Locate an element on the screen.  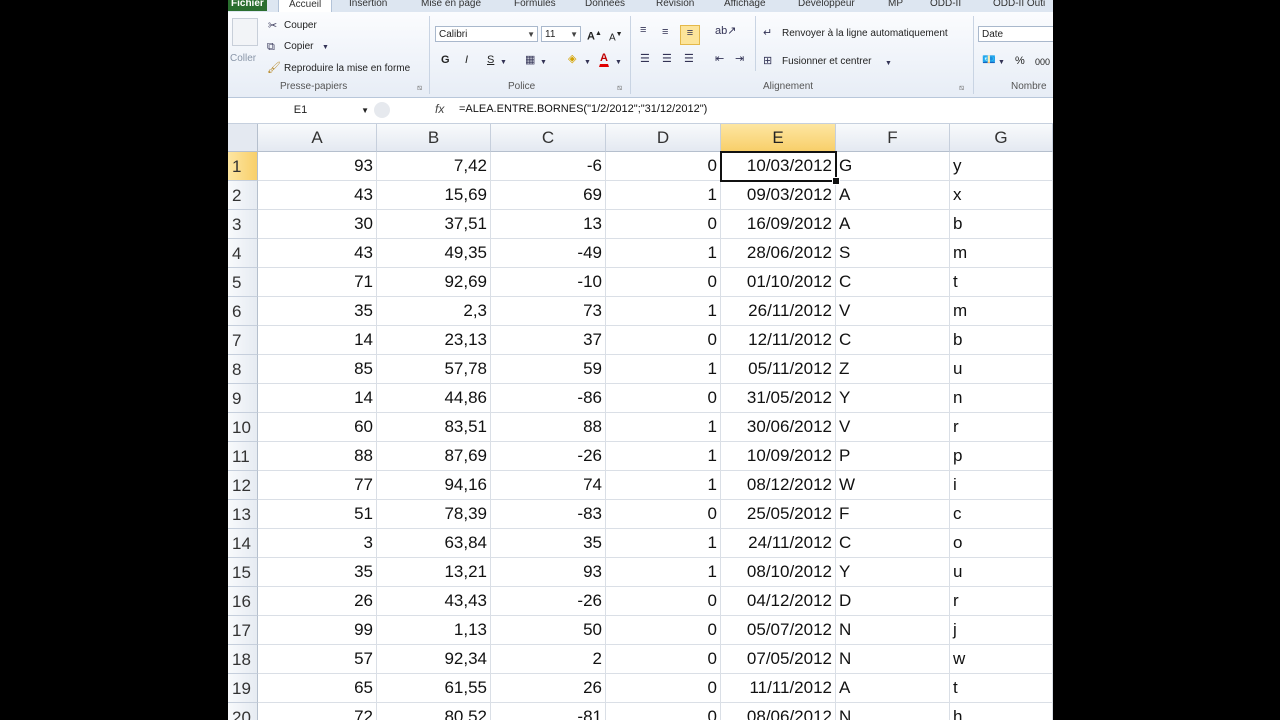
cell-g15: u is located at coordinates (1001, 572).